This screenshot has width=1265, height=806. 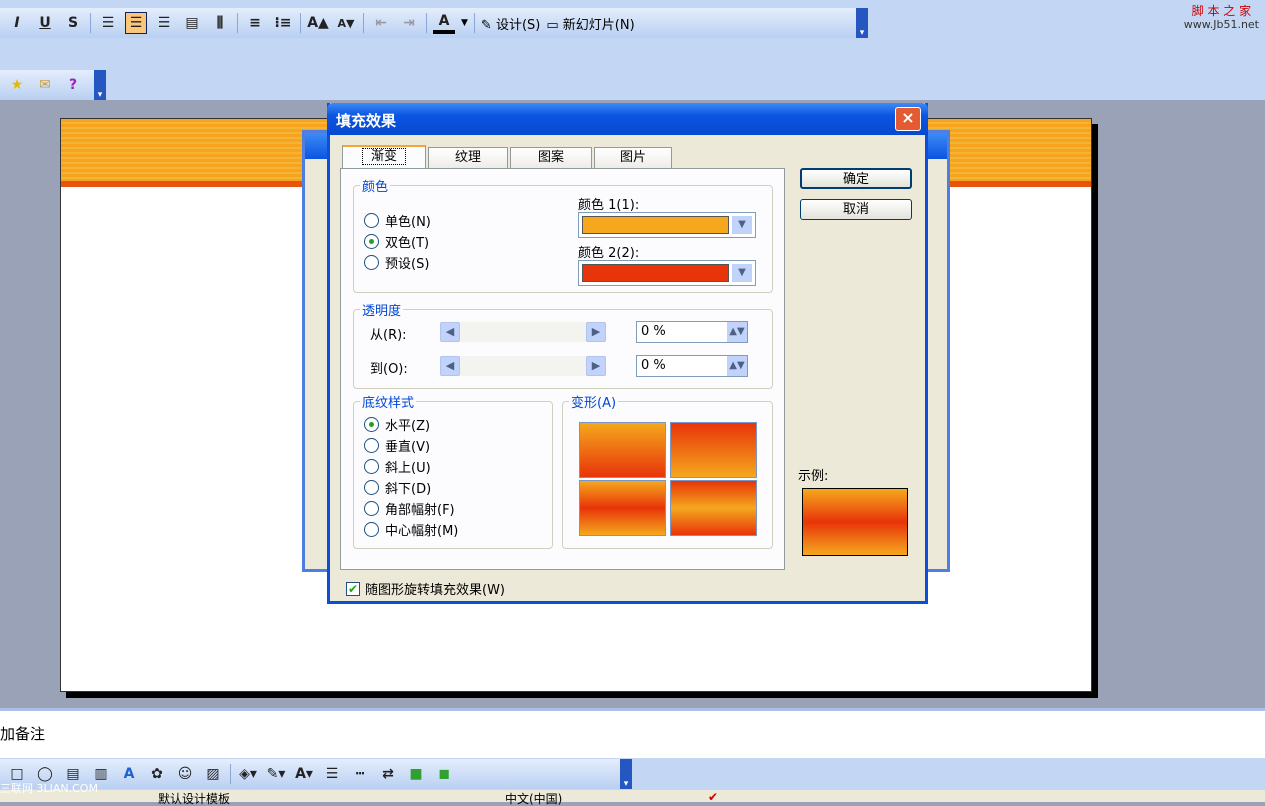 I want to click on design-button: ✎ 设计(S), so click(x=510, y=23).